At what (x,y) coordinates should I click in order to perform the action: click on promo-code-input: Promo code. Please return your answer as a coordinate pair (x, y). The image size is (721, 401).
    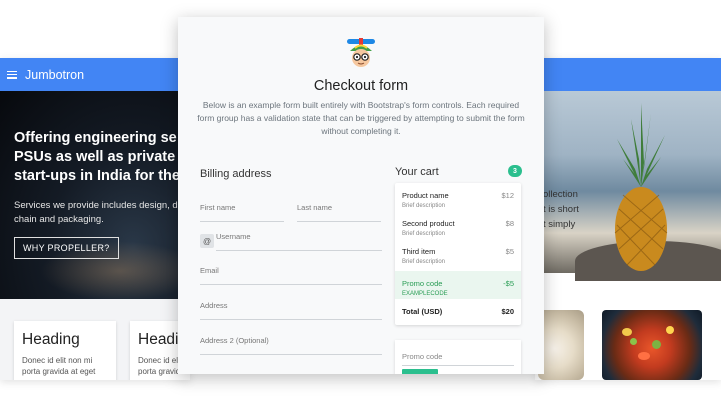
    Looking at the image, I should click on (458, 357).